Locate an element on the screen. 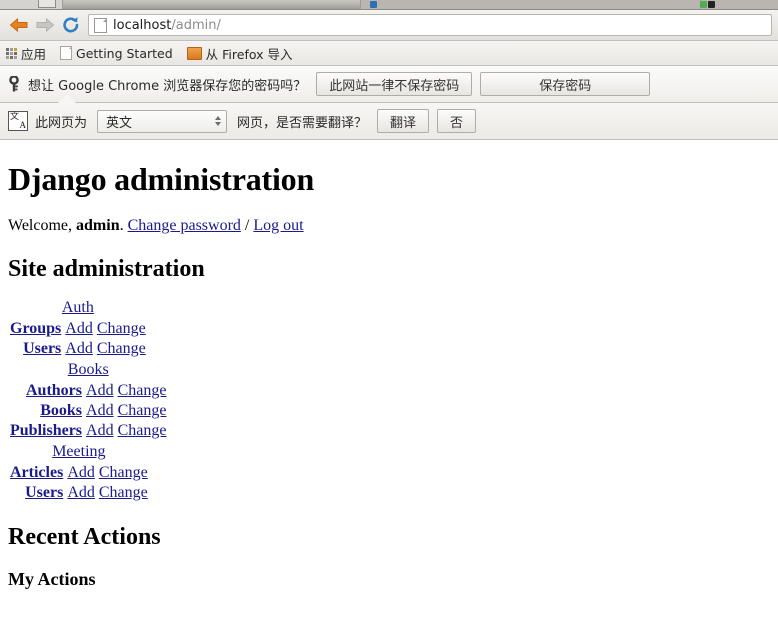 The height and width of the screenshot is (625, 778). bookmark-import-from-firefox: 从 Firefox 导入 is located at coordinates (239, 53).